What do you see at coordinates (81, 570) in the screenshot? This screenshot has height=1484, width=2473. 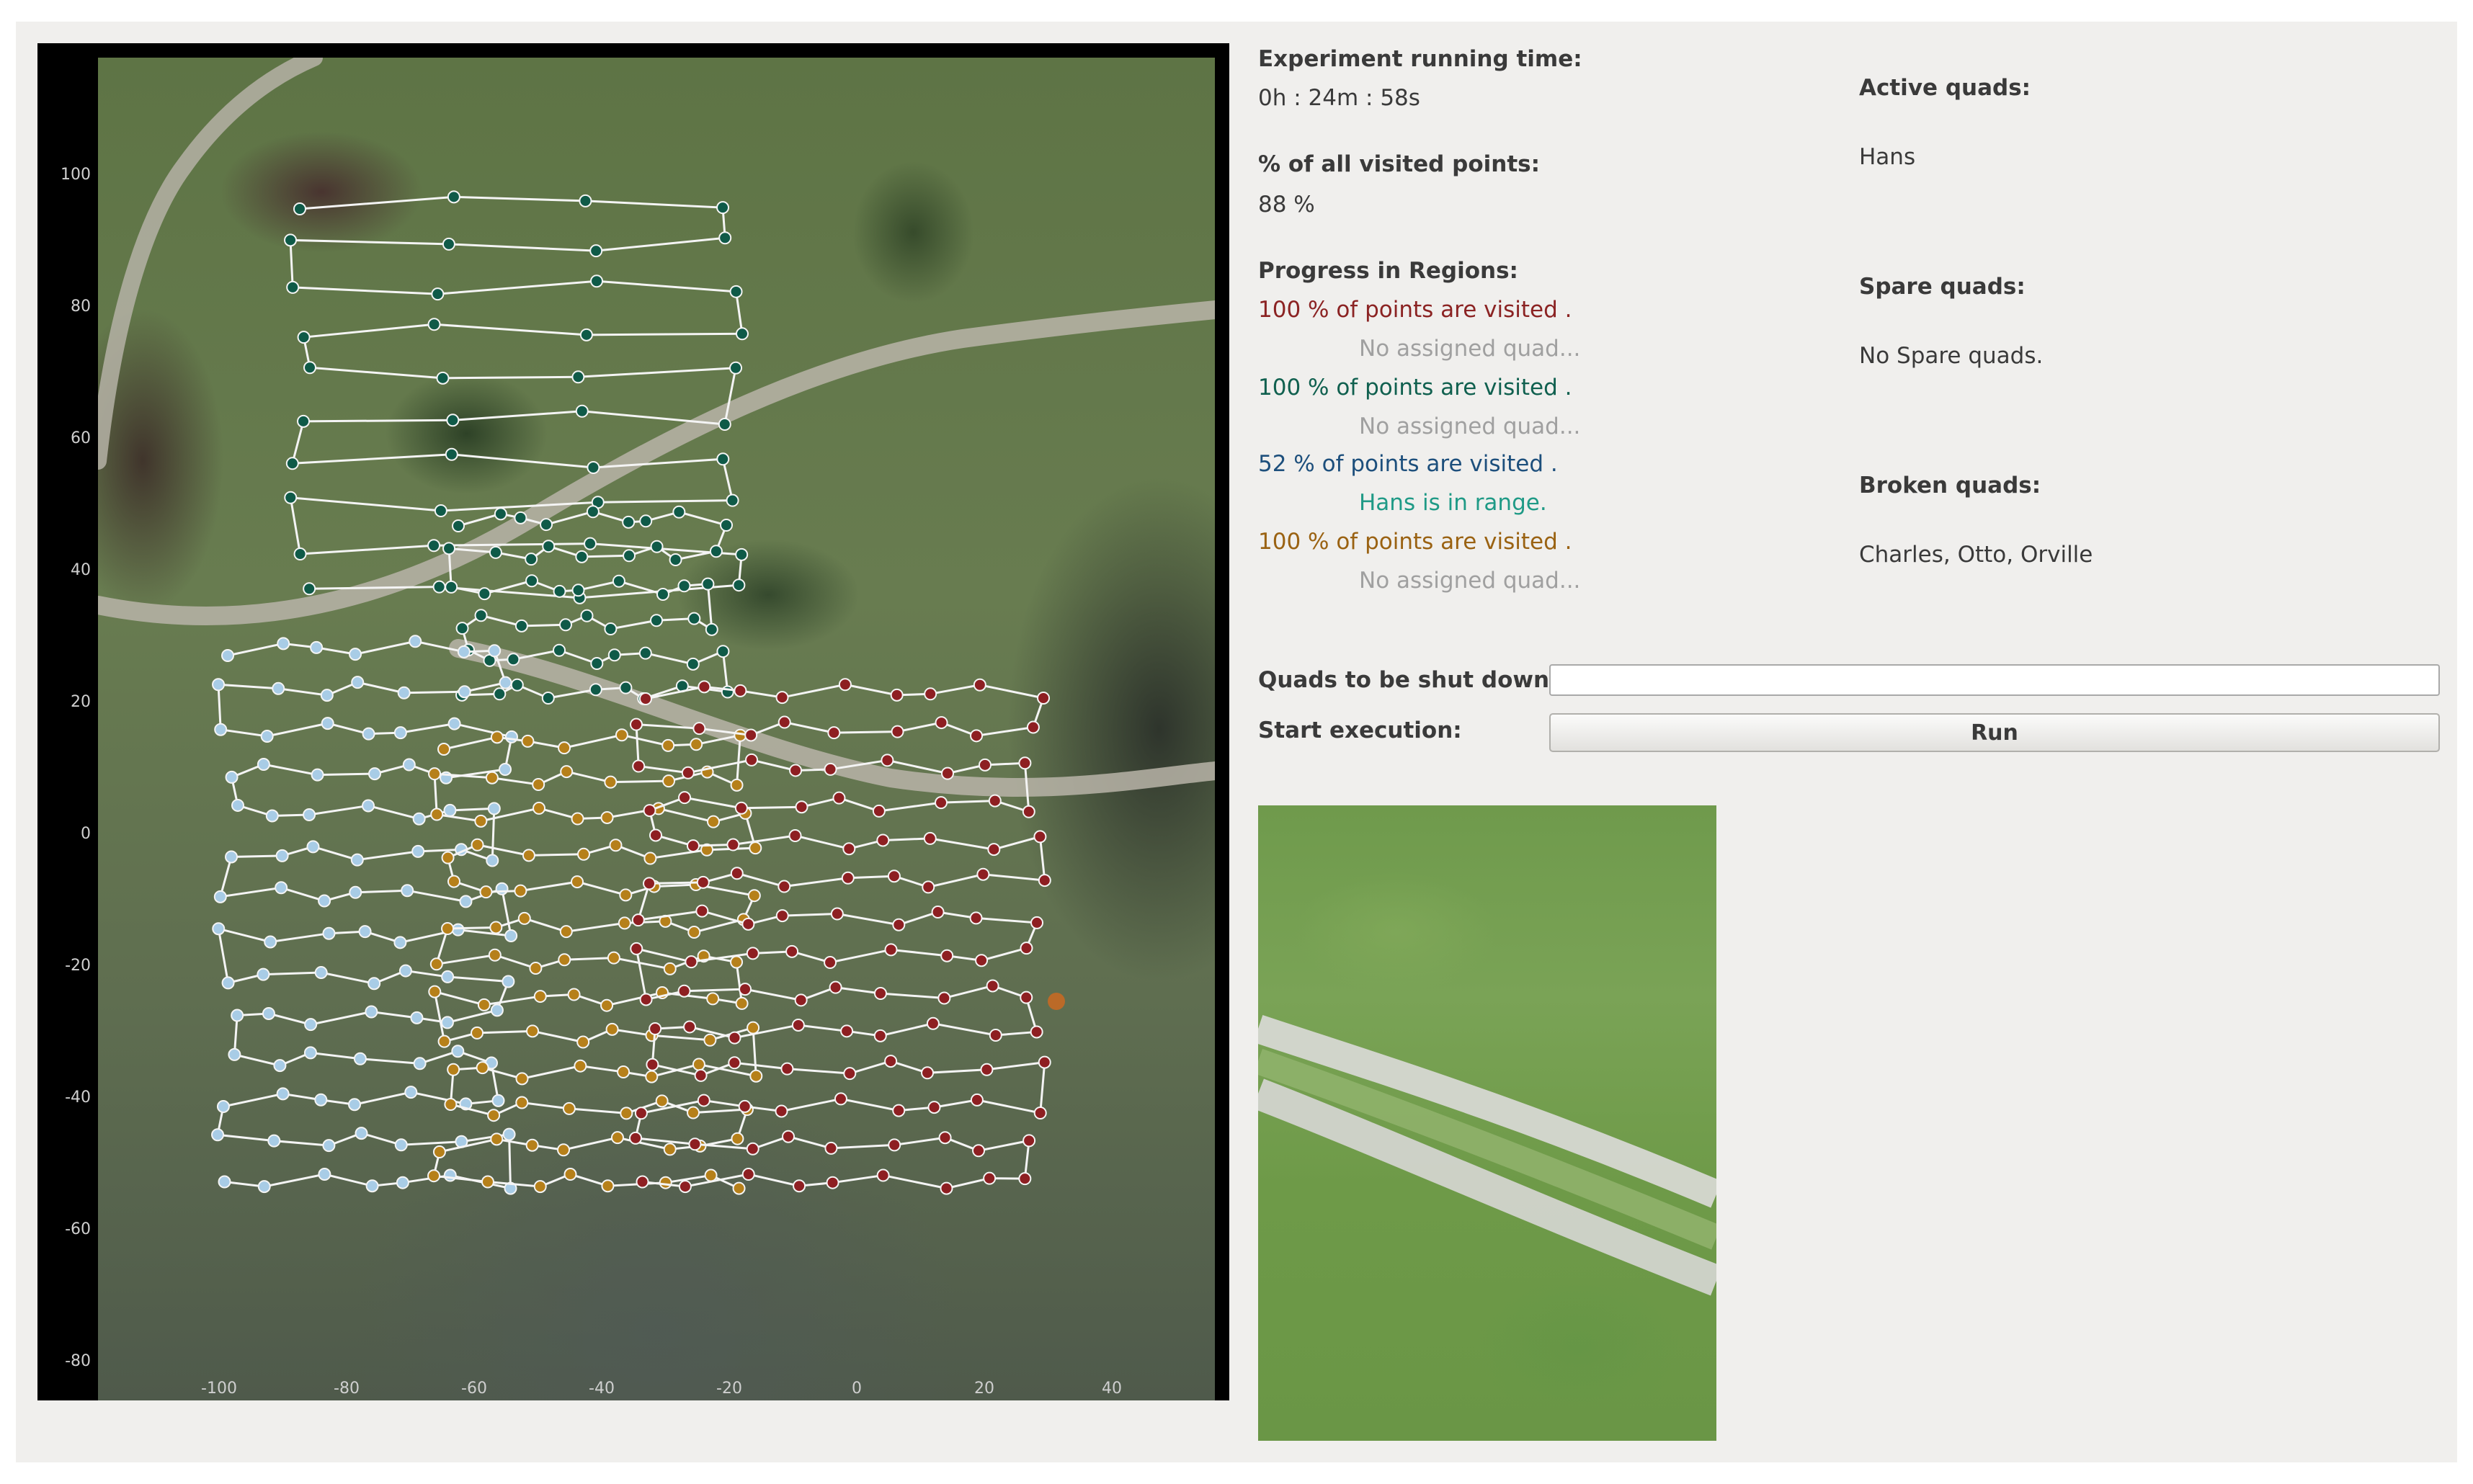 I see `y-tick-label: 40` at bounding box center [81, 570].